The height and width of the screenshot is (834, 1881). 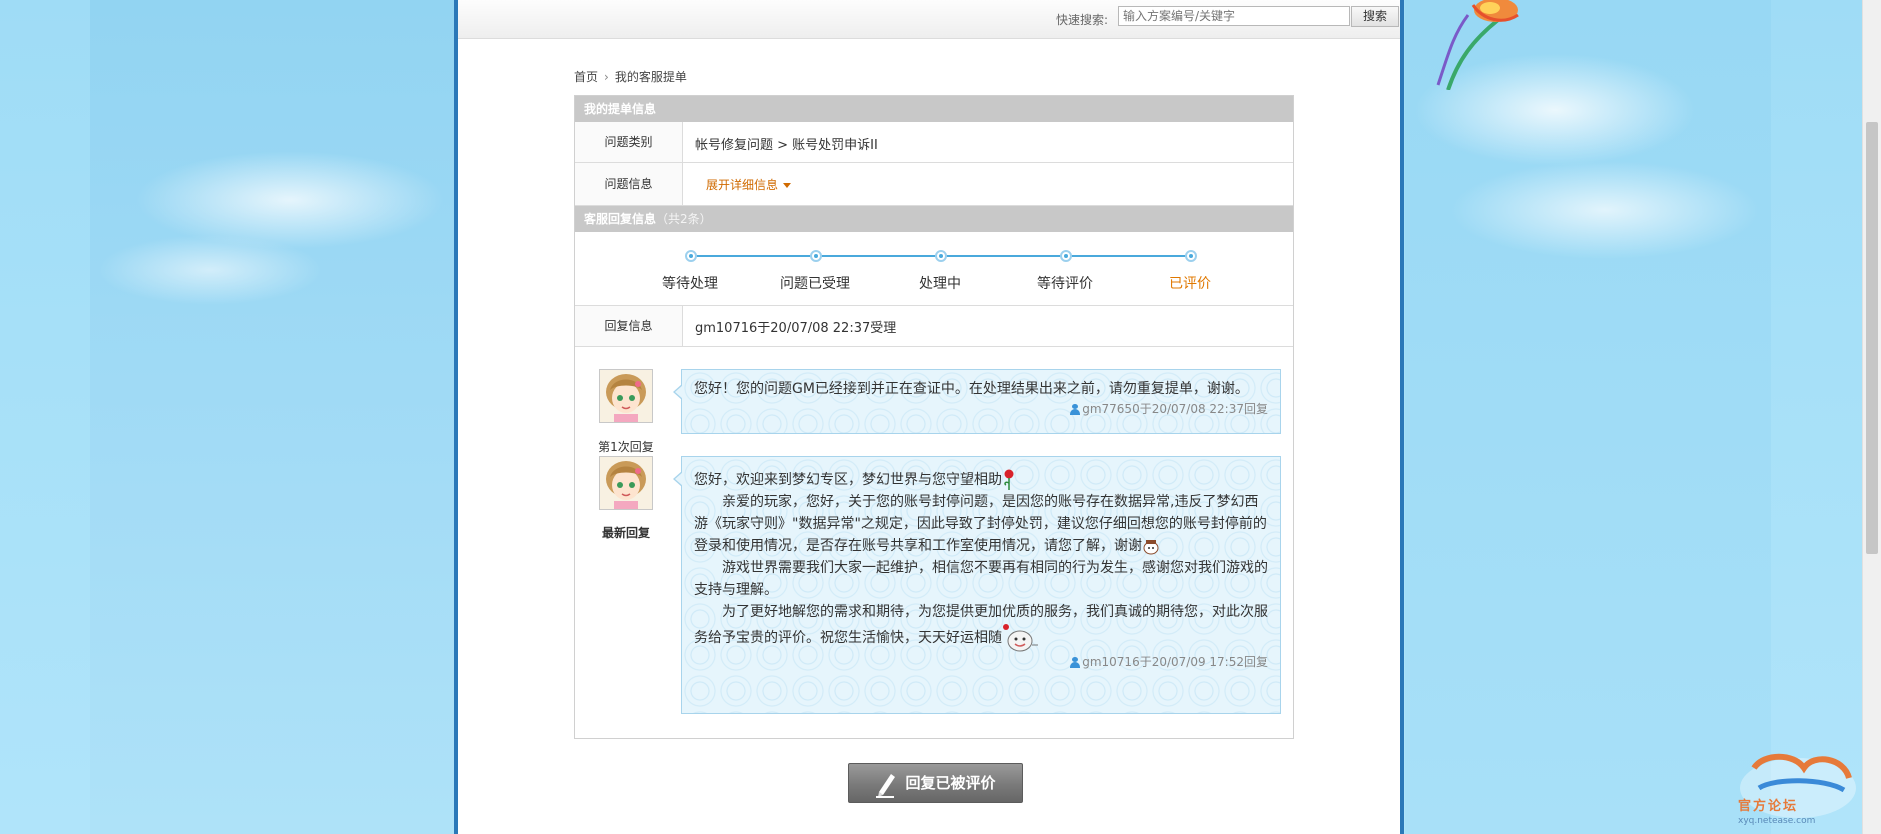 I want to click on reply-signature: gm10716于20/07/09 17:52回复, so click(x=981, y=662).